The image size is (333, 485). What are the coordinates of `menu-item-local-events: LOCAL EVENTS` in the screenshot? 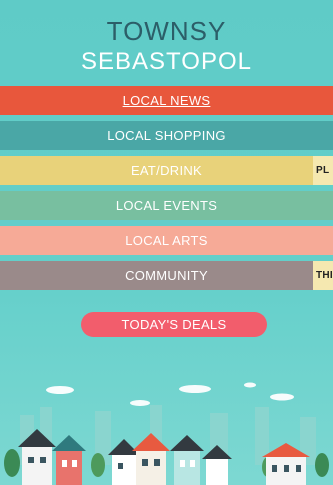 It's located at (166, 205).